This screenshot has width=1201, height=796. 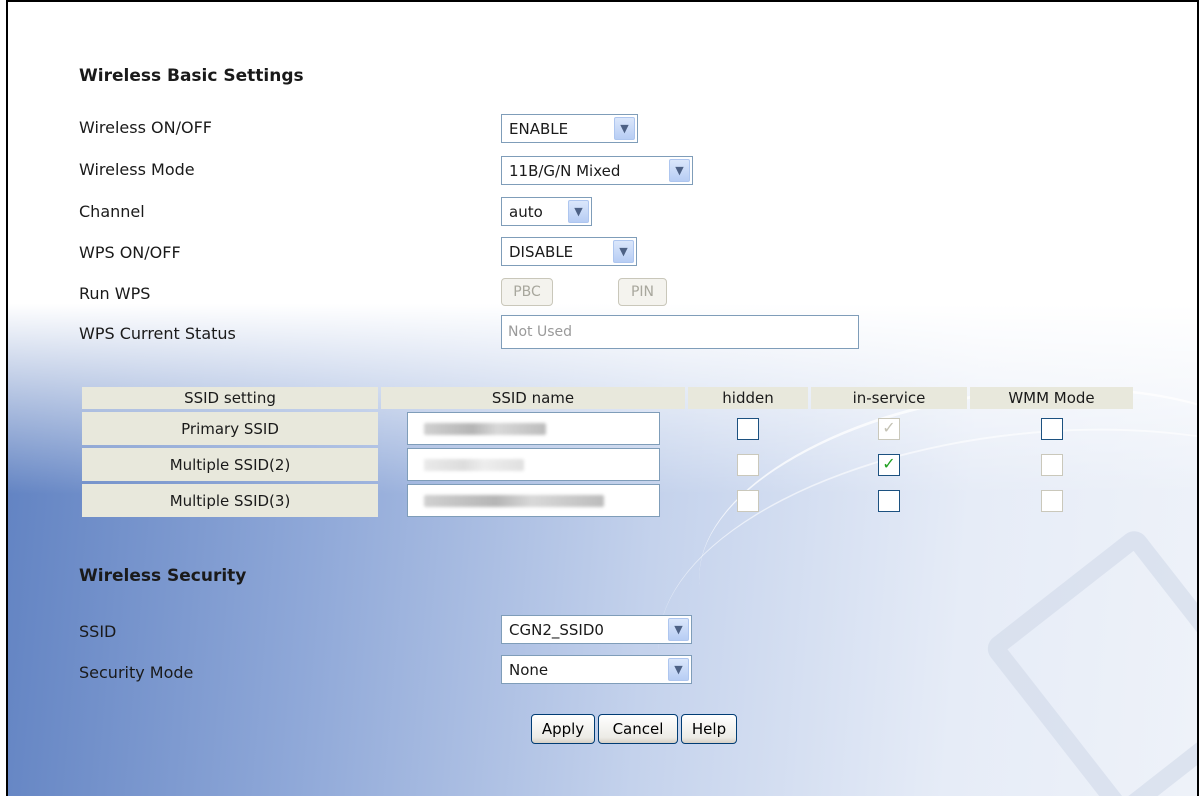 I want to click on table-row: Multiple SSID(2) ✓, so click(x=607, y=464).